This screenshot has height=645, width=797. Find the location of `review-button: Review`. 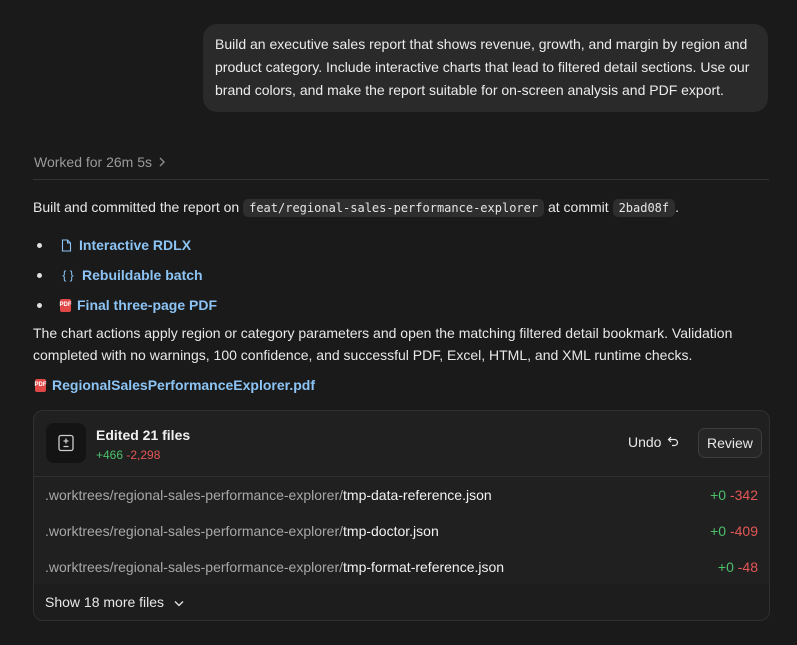

review-button: Review is located at coordinates (730, 443).